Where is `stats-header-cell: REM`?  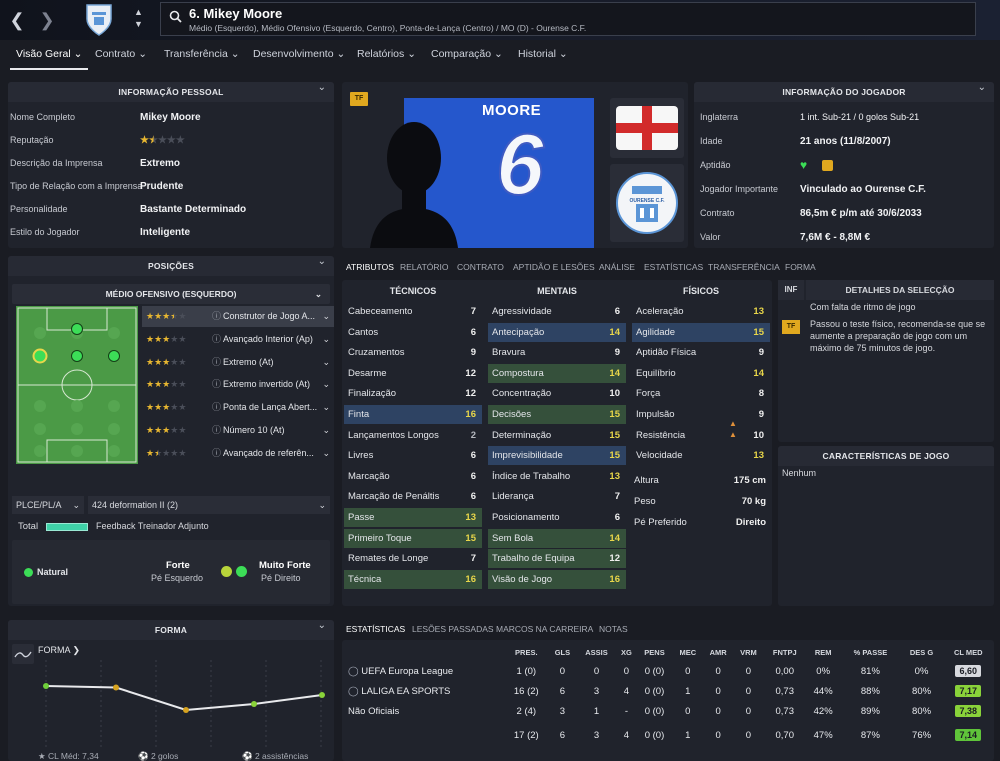 stats-header-cell: REM is located at coordinates (823, 652).